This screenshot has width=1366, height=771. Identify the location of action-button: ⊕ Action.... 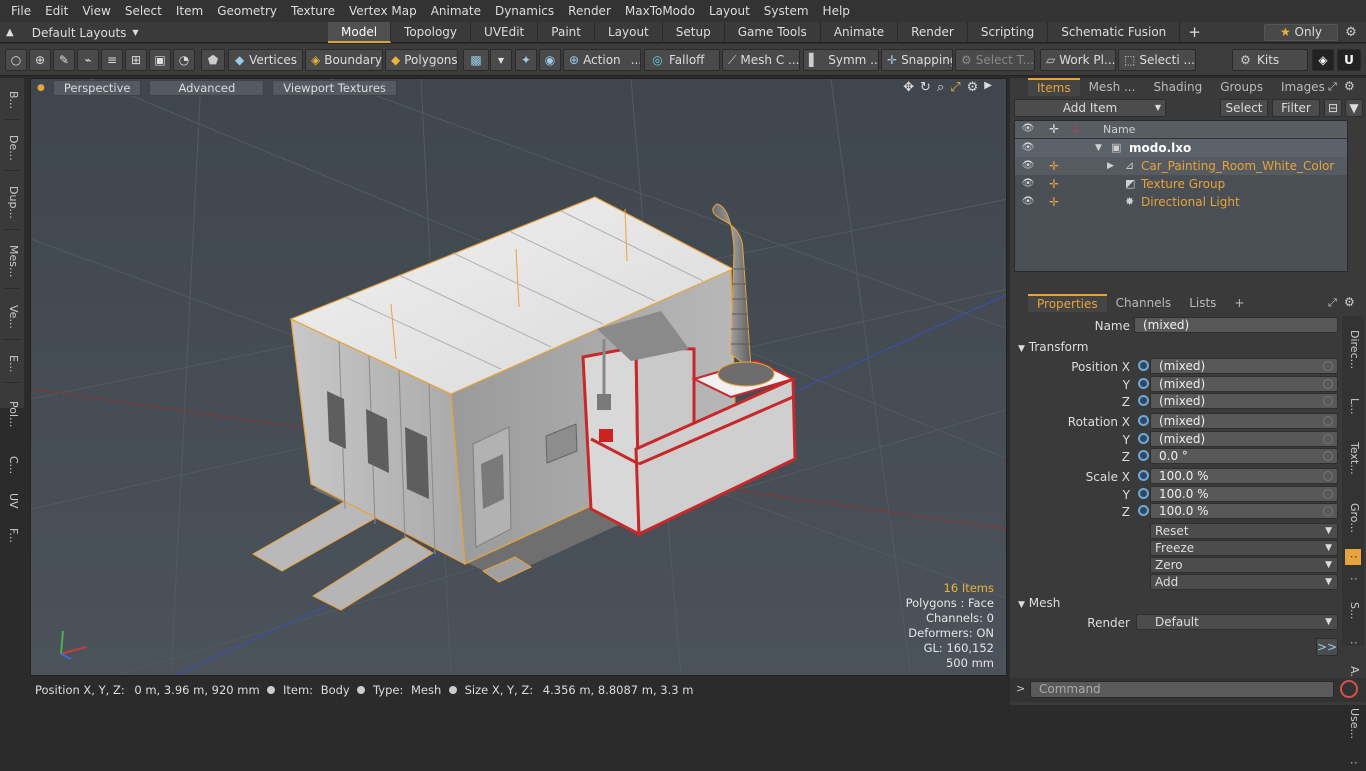
(602, 60).